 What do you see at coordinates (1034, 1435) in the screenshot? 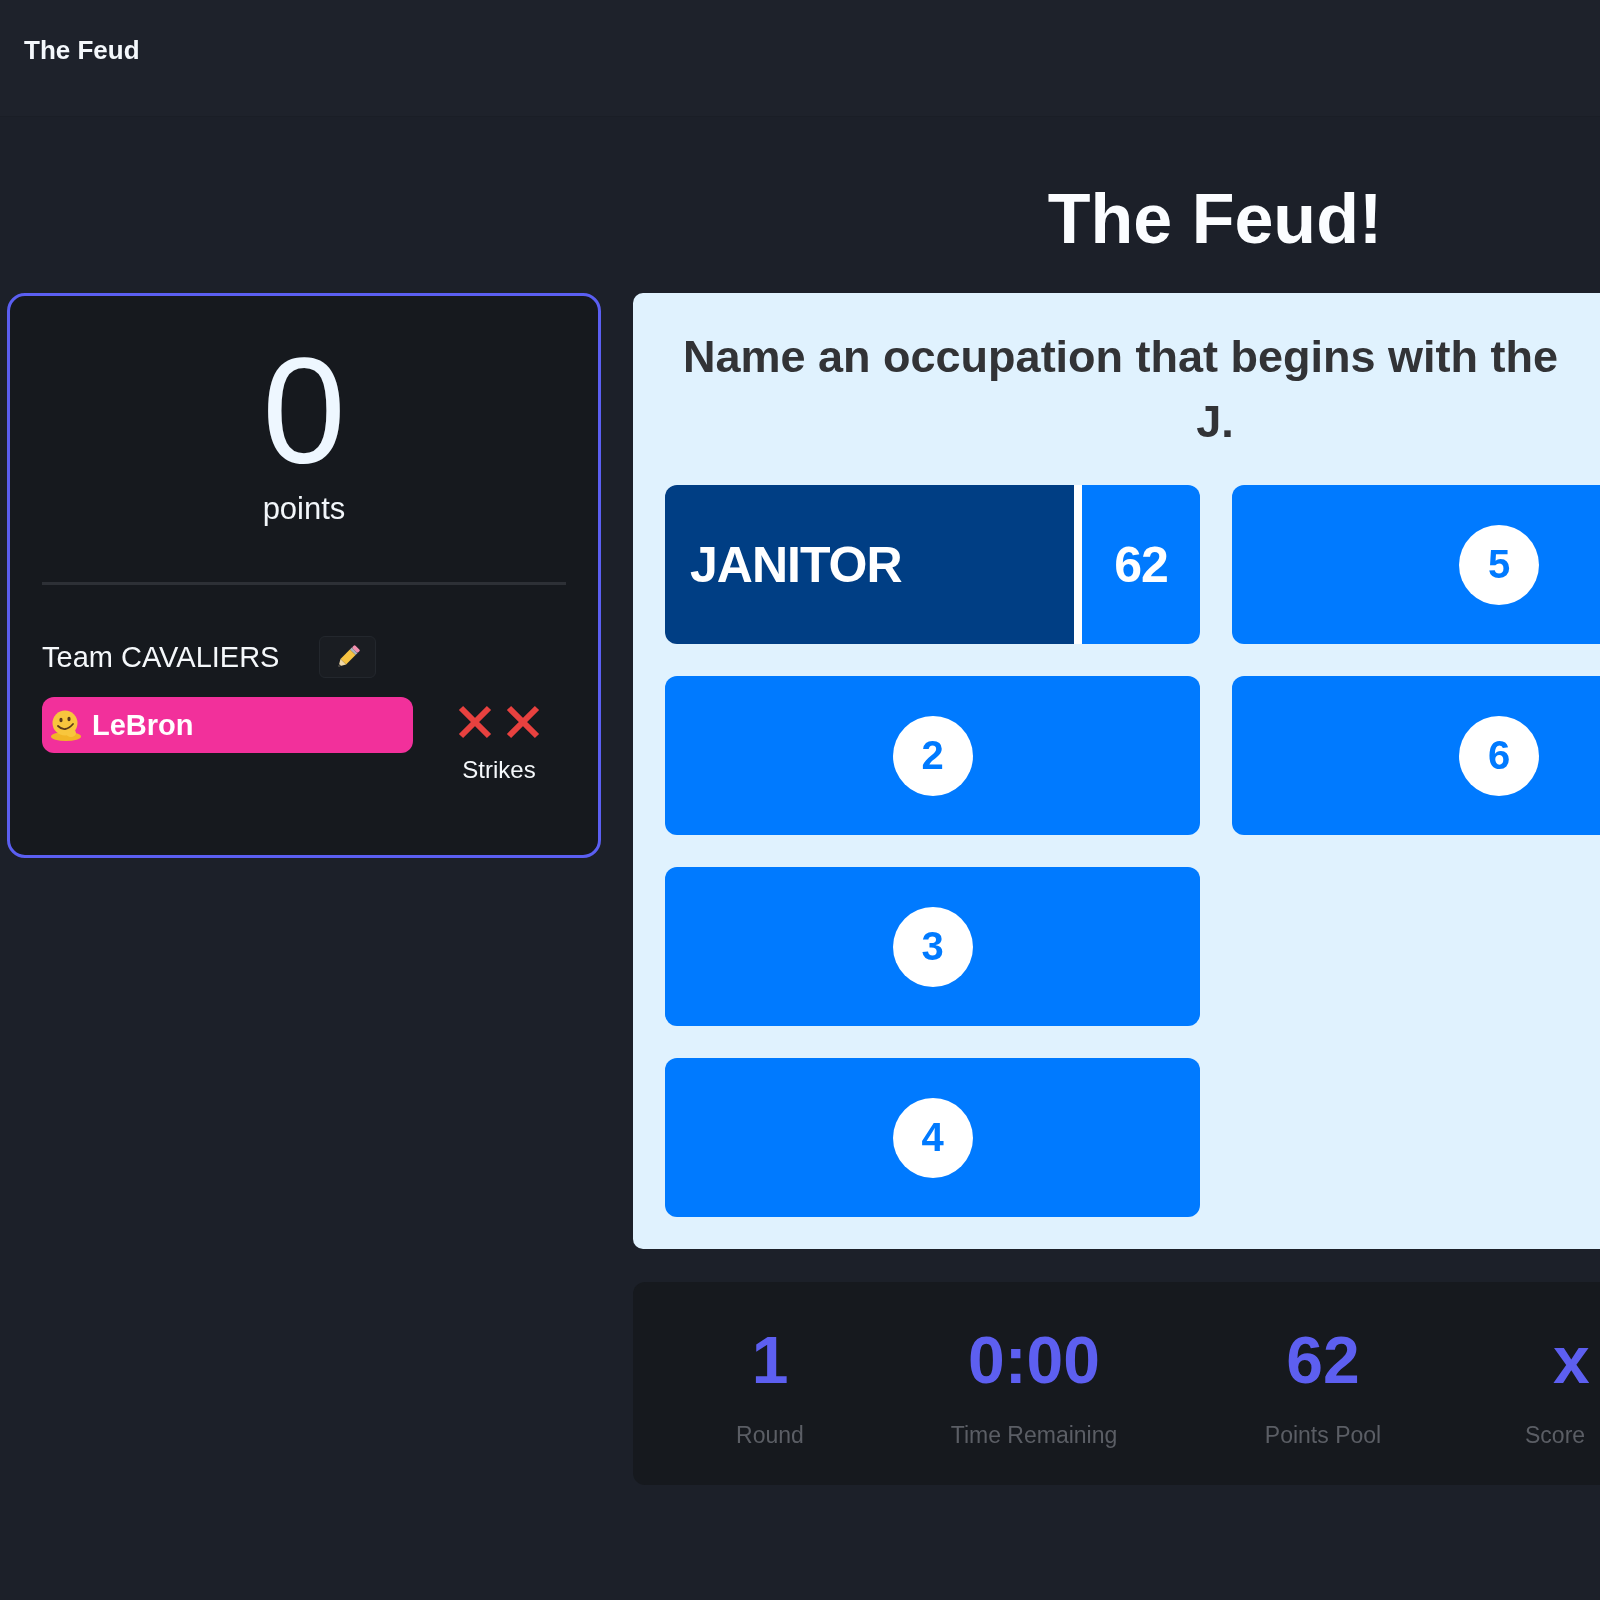
I see `stat-label: Time Remaining` at bounding box center [1034, 1435].